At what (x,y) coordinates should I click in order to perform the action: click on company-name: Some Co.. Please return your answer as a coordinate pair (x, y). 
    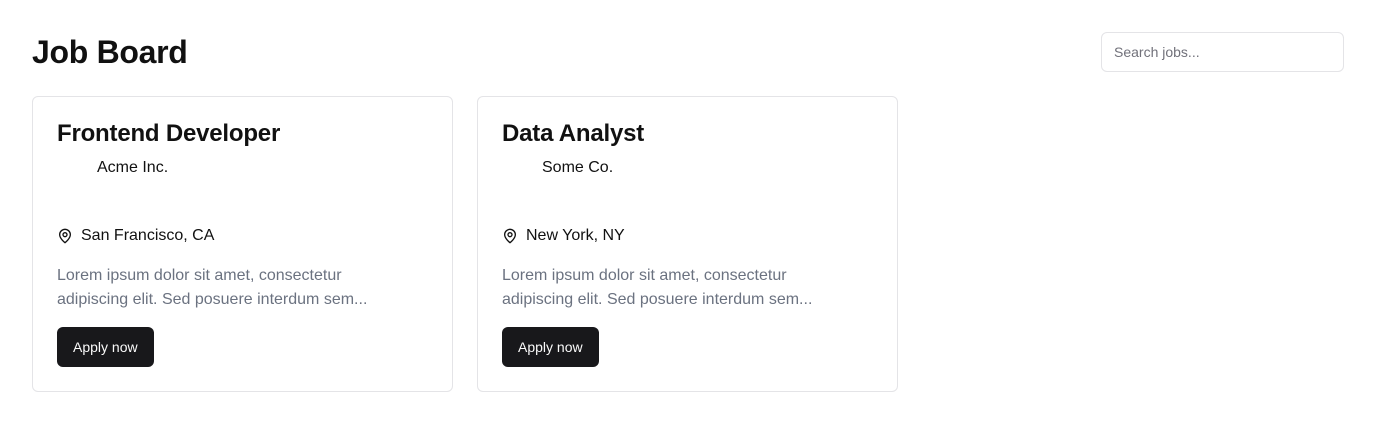
    Looking at the image, I should click on (578, 167).